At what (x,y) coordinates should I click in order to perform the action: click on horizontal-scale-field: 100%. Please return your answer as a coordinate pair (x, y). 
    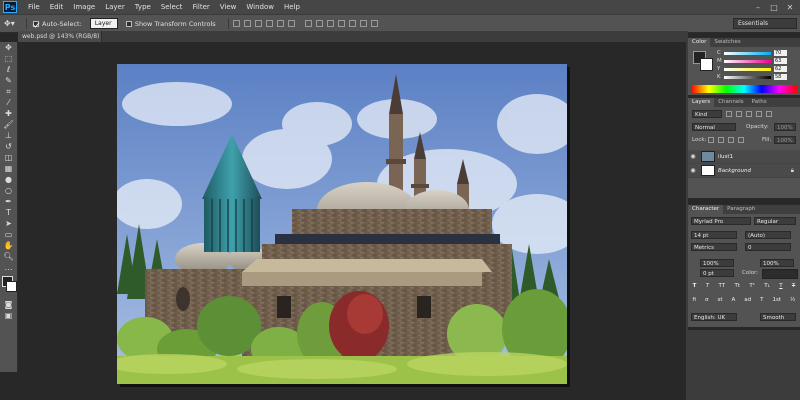
    Looking at the image, I should click on (777, 263).